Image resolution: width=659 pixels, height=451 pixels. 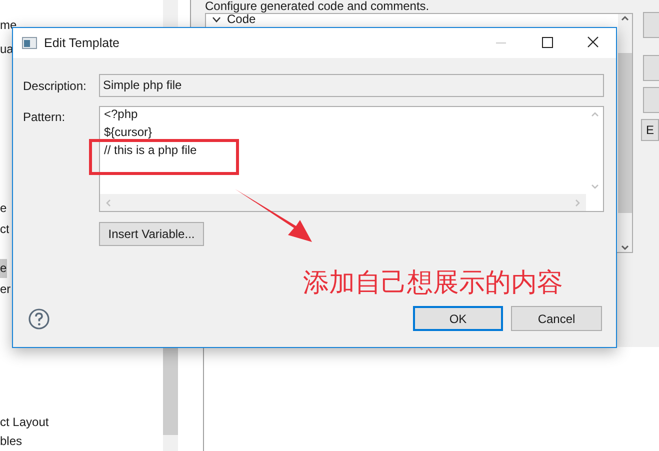 I want to click on tree-item: ct, so click(x=5, y=229).